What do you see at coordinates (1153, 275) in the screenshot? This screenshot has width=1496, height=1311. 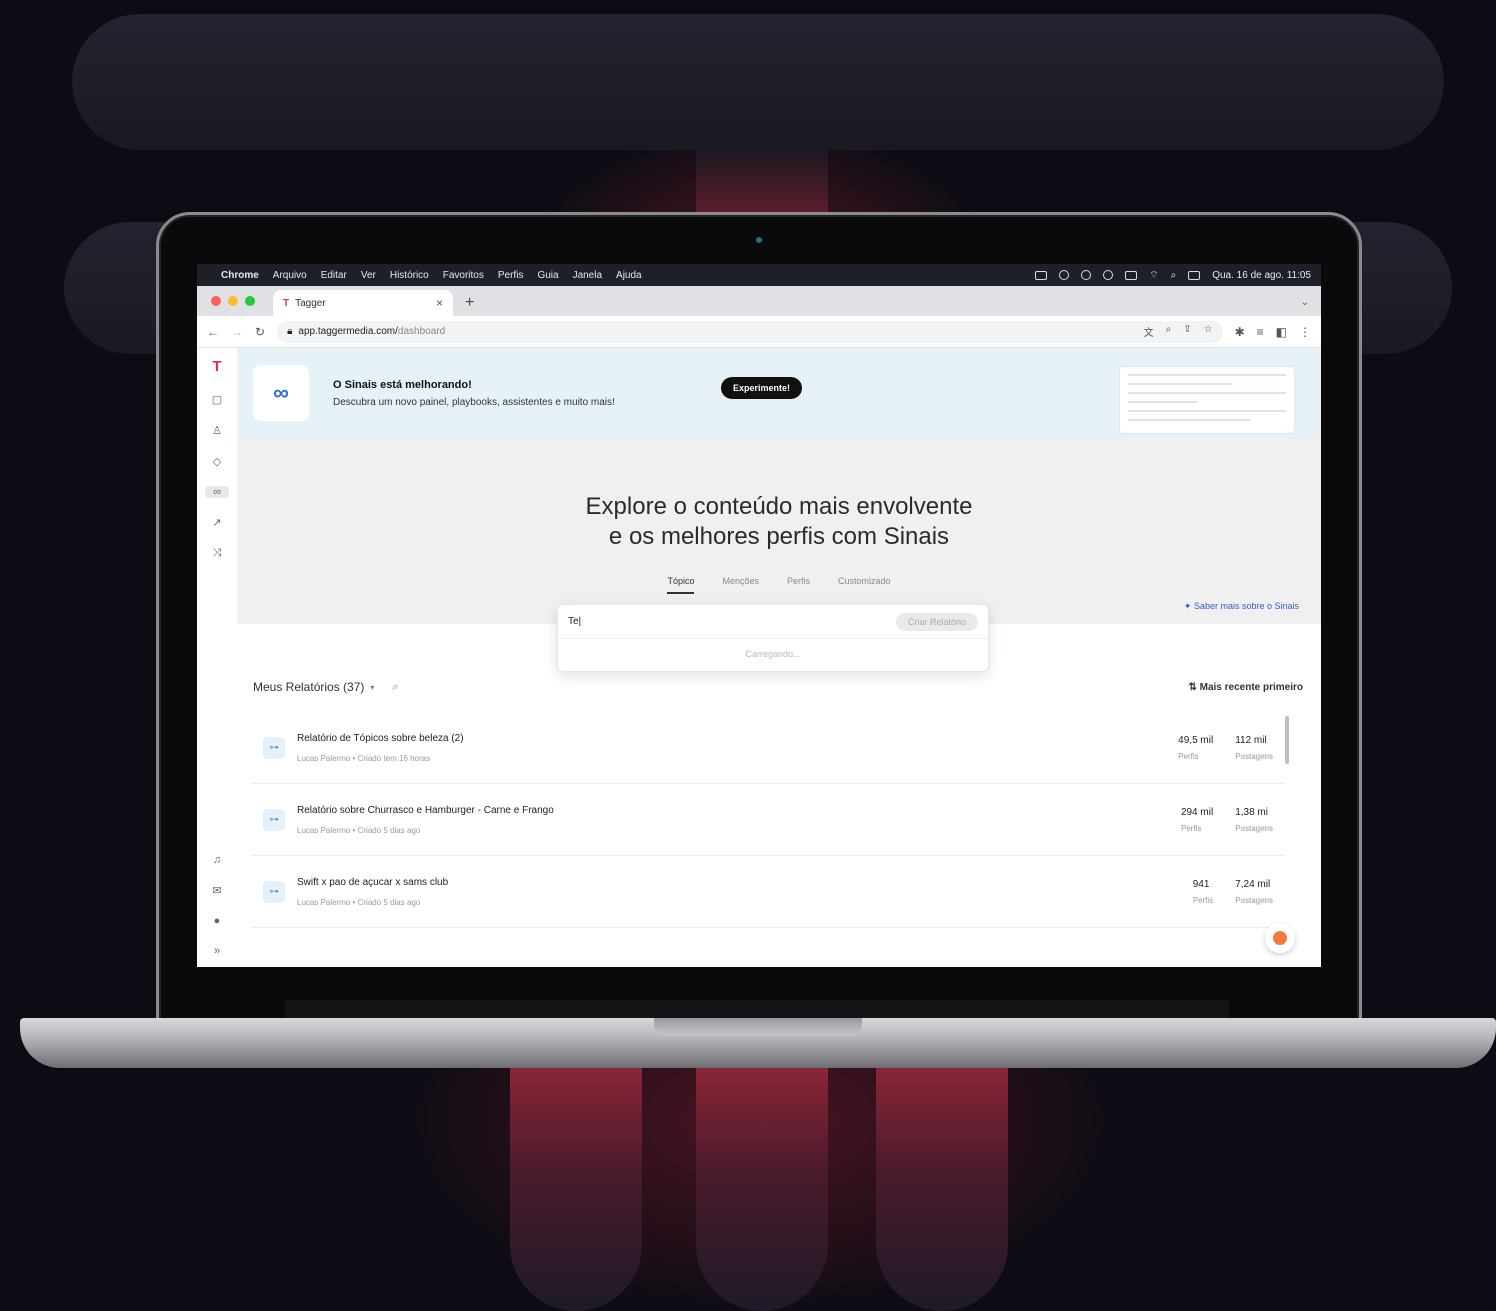 I see `wifi-icon: ⌔` at bounding box center [1153, 275].